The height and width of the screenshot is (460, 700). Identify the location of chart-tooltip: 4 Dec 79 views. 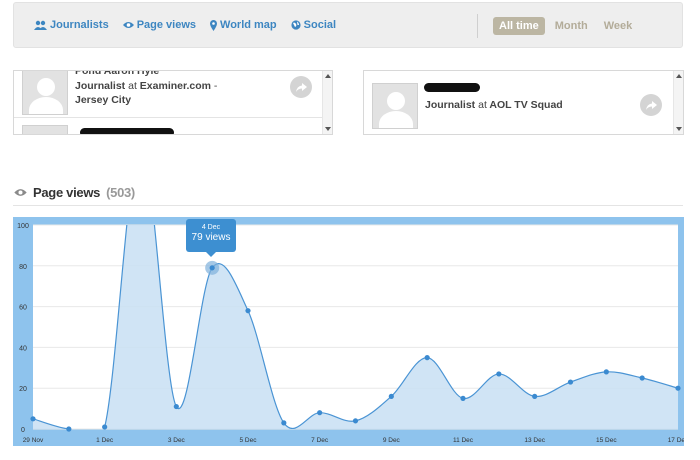
(211, 238).